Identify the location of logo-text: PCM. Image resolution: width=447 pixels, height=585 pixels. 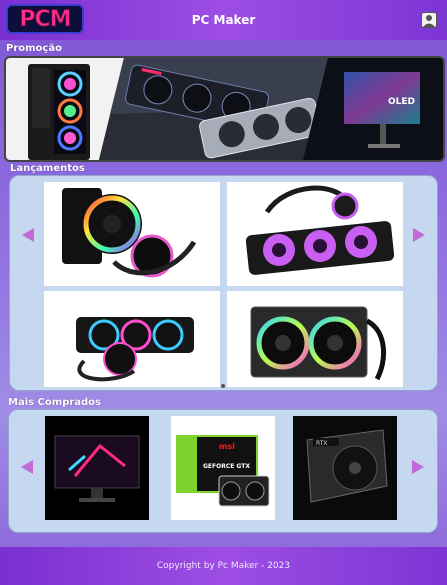
(45, 19).